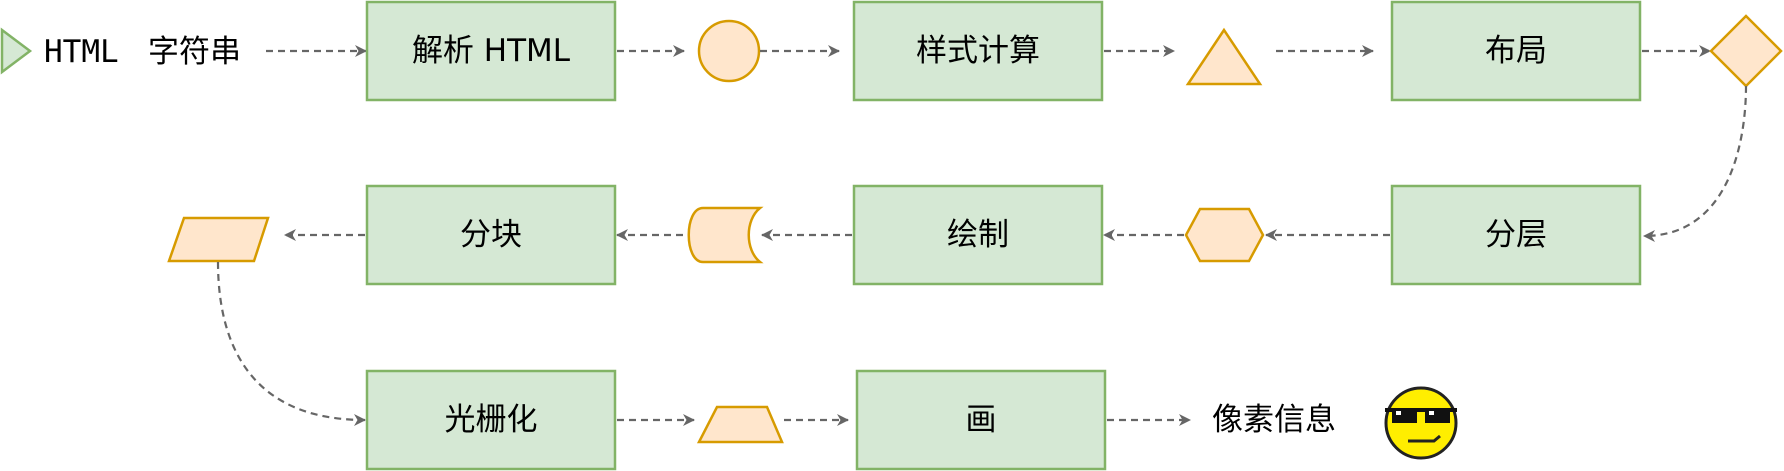 The image size is (1784, 471). Describe the element at coordinates (16, 51) in the screenshot. I see `start-play-icon` at that location.